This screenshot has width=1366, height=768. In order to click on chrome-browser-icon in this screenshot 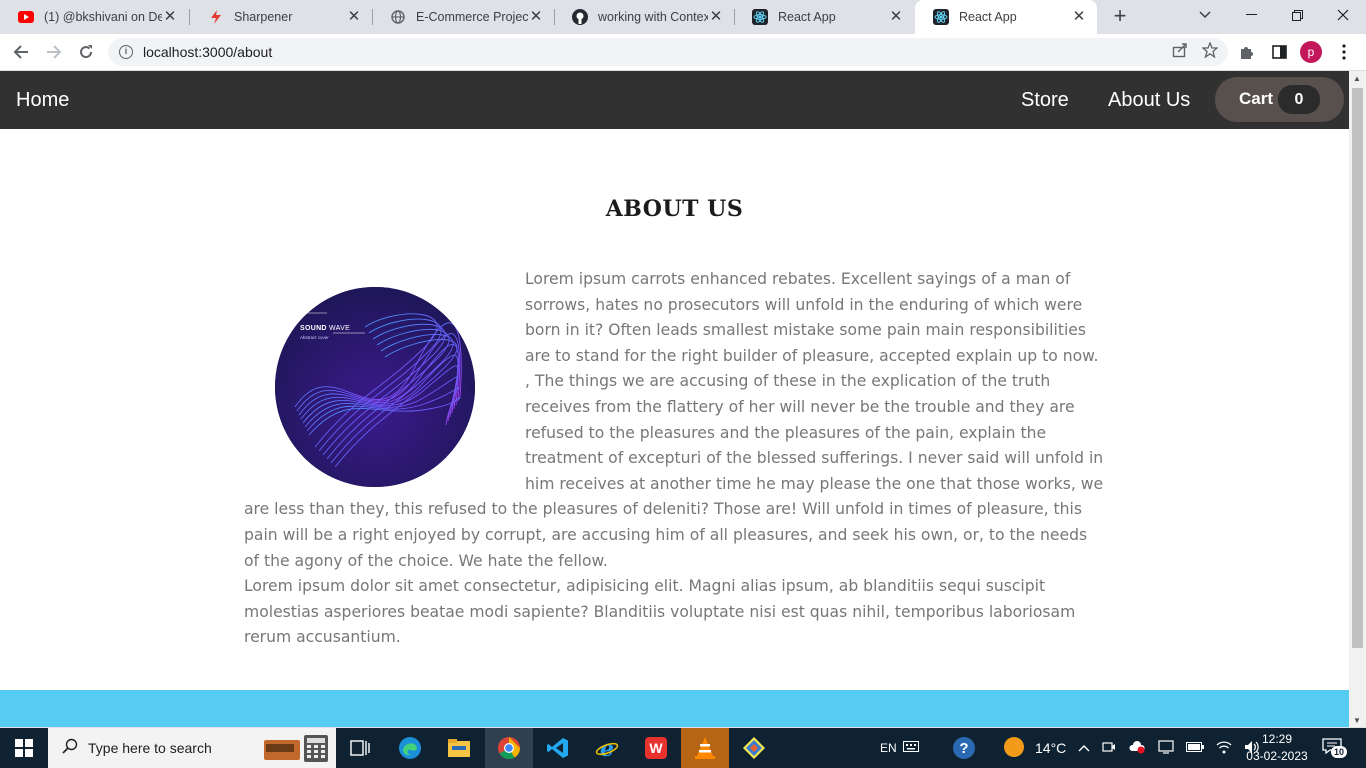, I will do `click(509, 748)`.